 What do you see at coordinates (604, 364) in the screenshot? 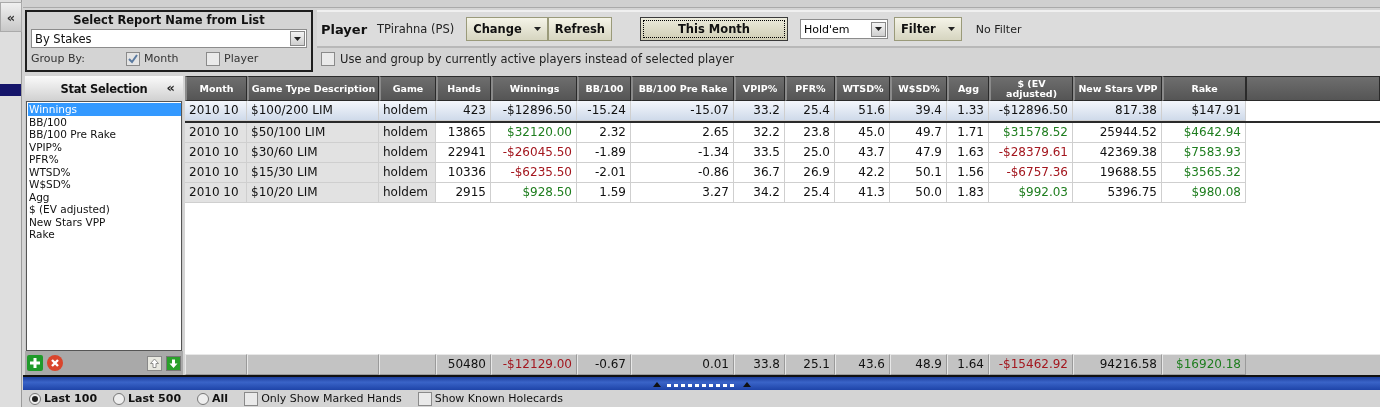
I see `table-cell: -0.67` at bounding box center [604, 364].